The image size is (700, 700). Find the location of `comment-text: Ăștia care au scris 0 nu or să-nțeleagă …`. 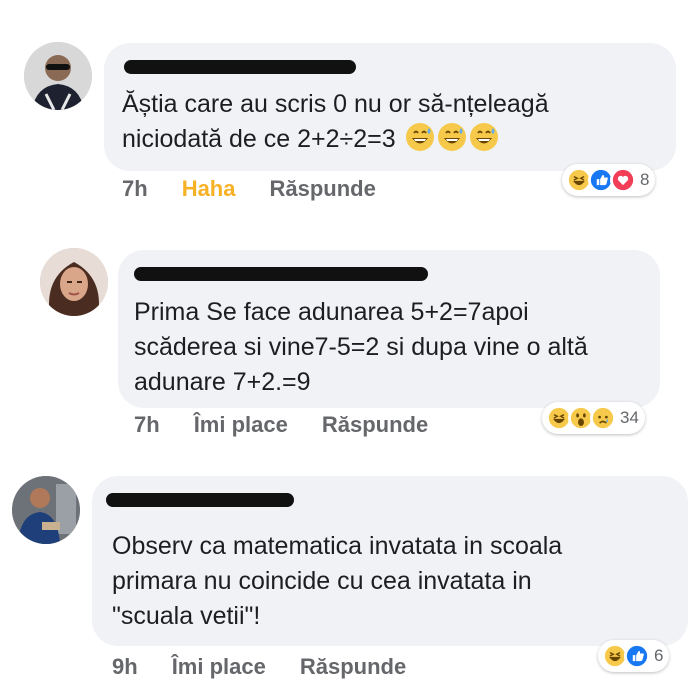

comment-text: Ăștia care au scris 0 nu or să-nțeleagă … is located at coordinates (335, 122).